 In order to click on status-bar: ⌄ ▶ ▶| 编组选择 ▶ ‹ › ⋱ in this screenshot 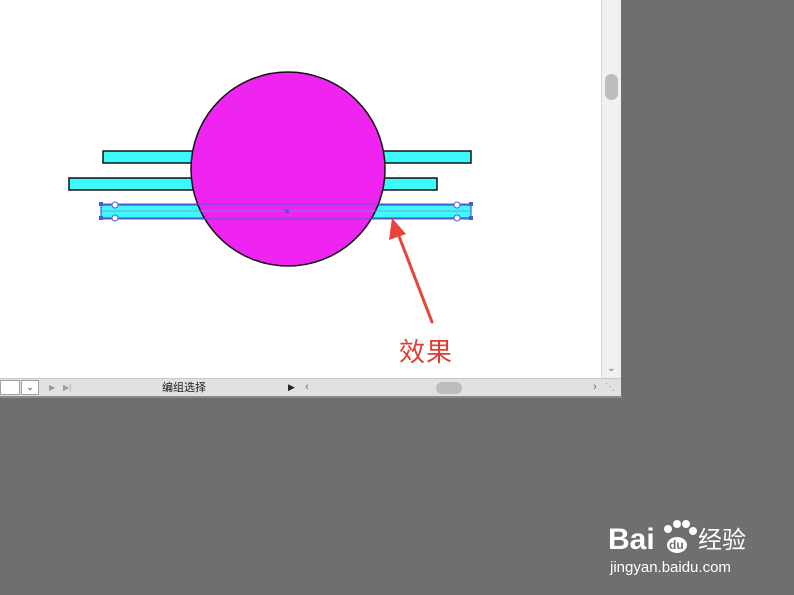, I will do `click(310, 387)`.